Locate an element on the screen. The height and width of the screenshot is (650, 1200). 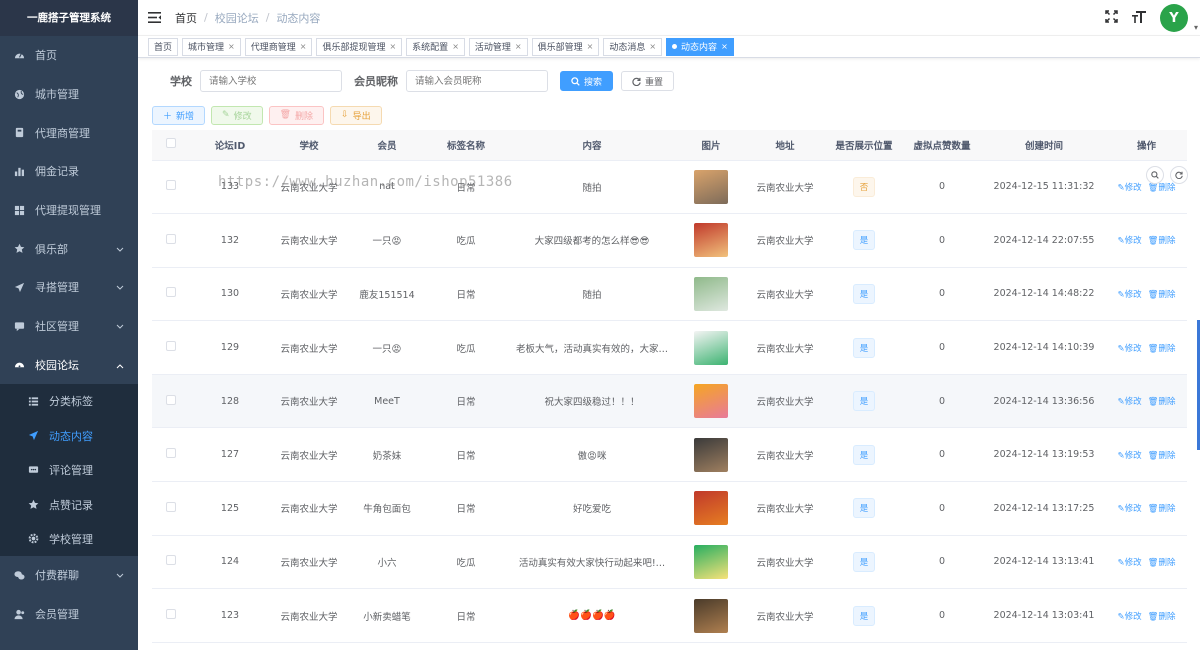
nickname-input is located at coordinates (477, 81).